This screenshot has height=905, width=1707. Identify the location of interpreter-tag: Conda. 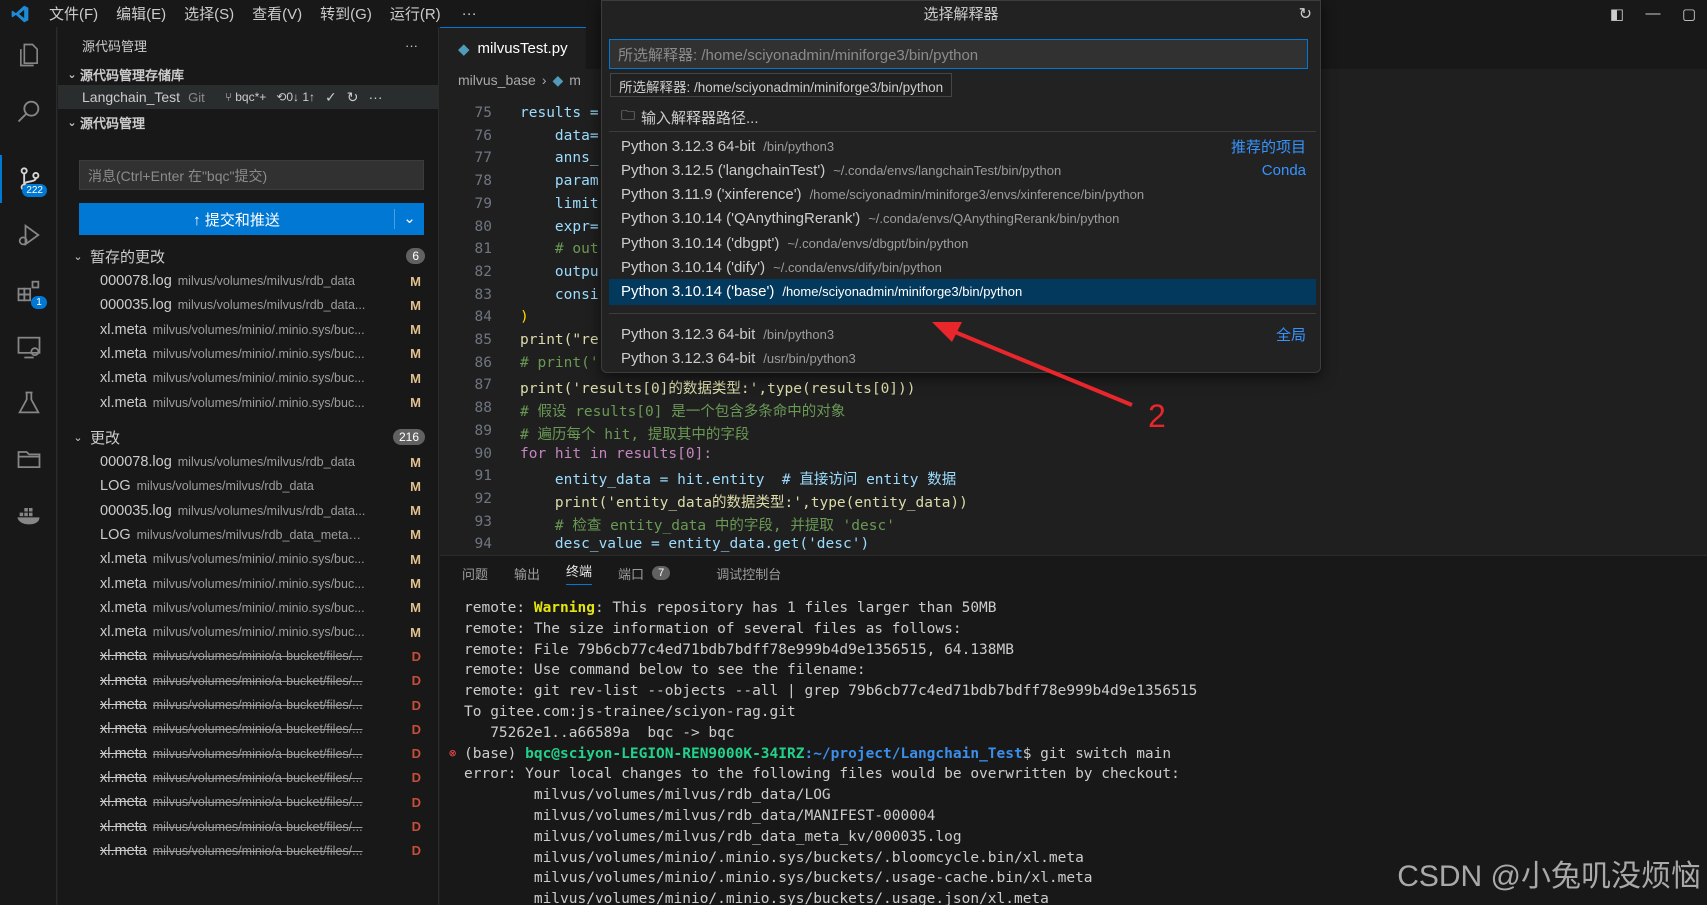
(1283, 170).